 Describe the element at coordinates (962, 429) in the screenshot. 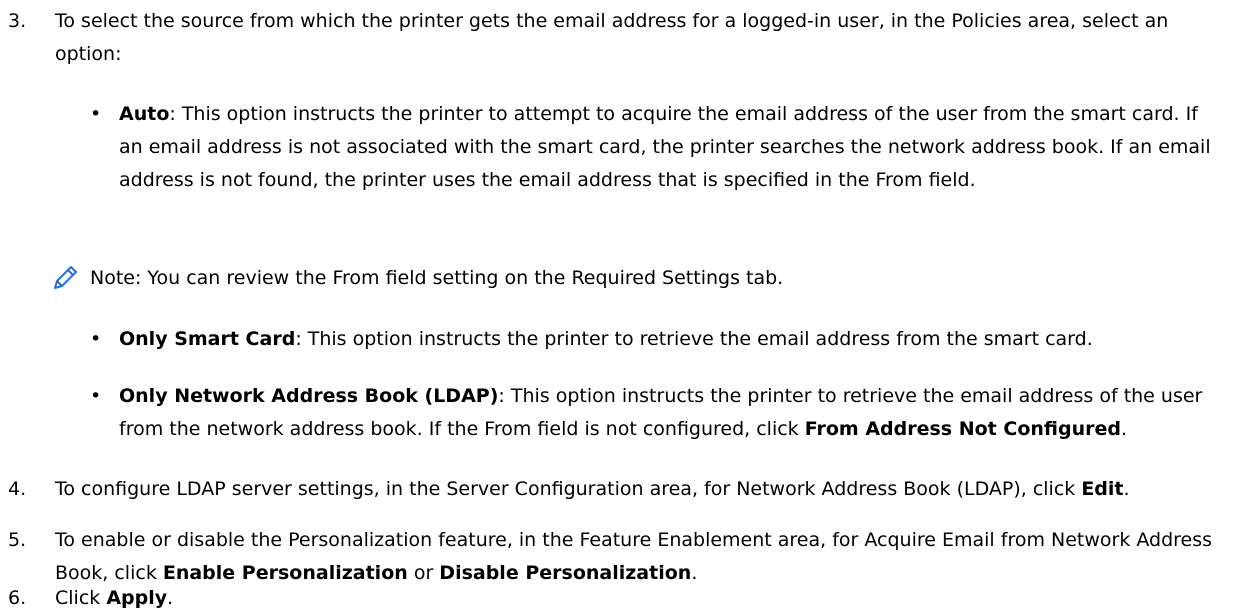

I see `option-name: From Address Not Configured` at that location.